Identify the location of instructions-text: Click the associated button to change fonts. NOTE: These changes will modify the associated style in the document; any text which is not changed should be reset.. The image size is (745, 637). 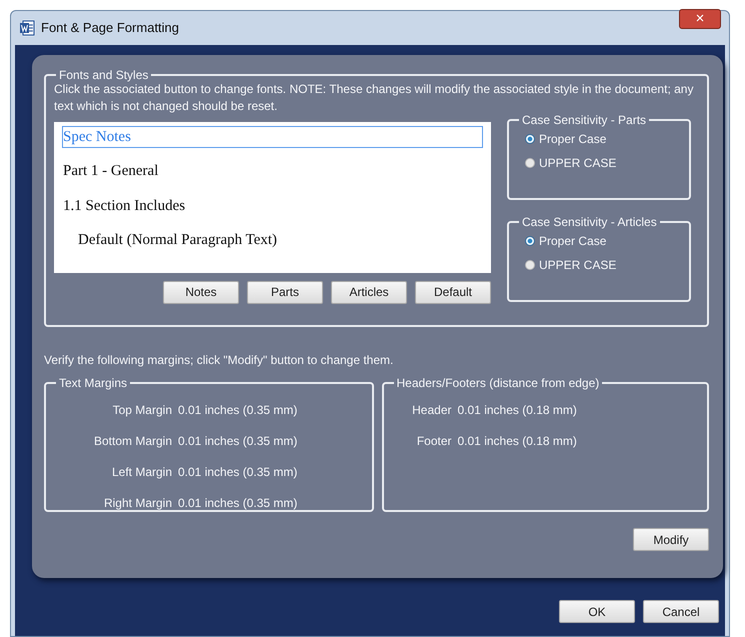
(374, 98).